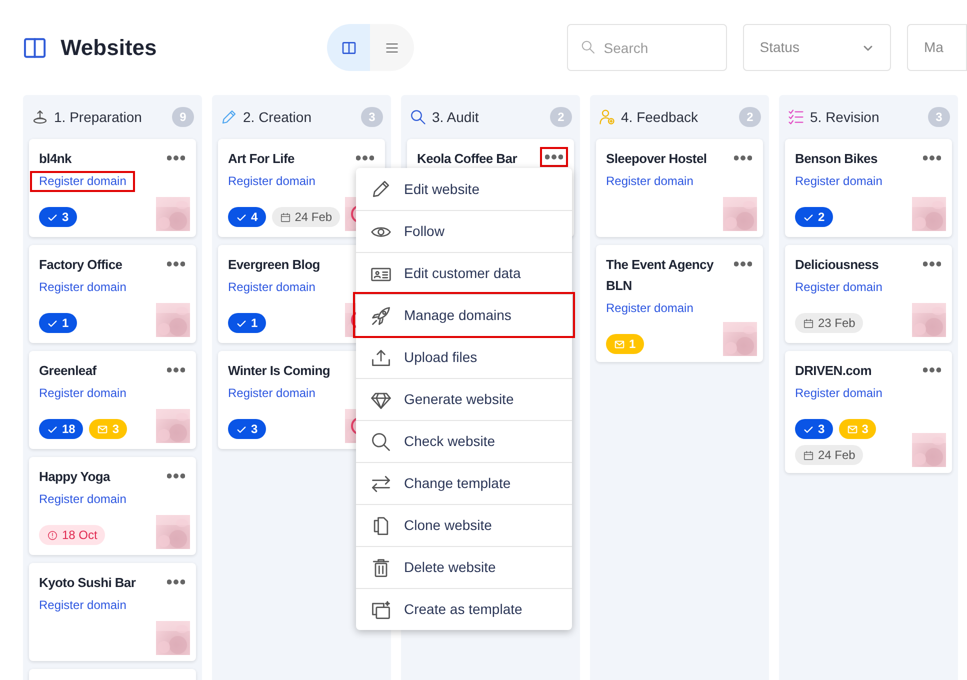  Describe the element at coordinates (183, 117) in the screenshot. I see `count-badge: 9` at that location.